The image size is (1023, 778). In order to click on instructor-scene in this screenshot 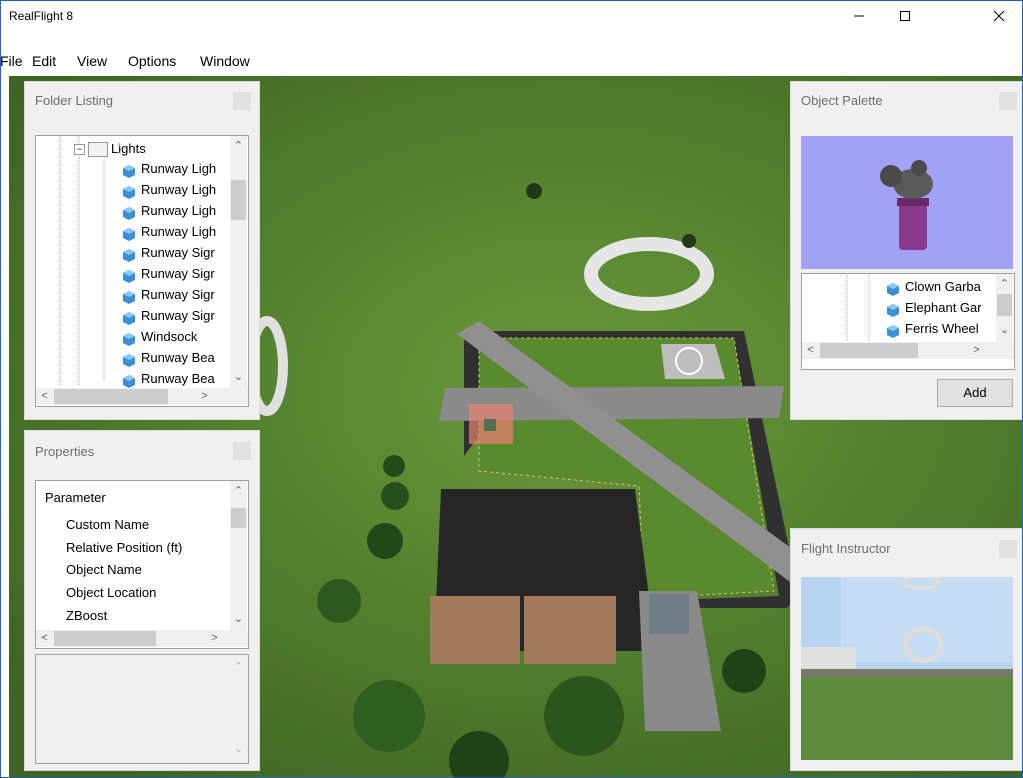, I will do `click(907, 668)`.